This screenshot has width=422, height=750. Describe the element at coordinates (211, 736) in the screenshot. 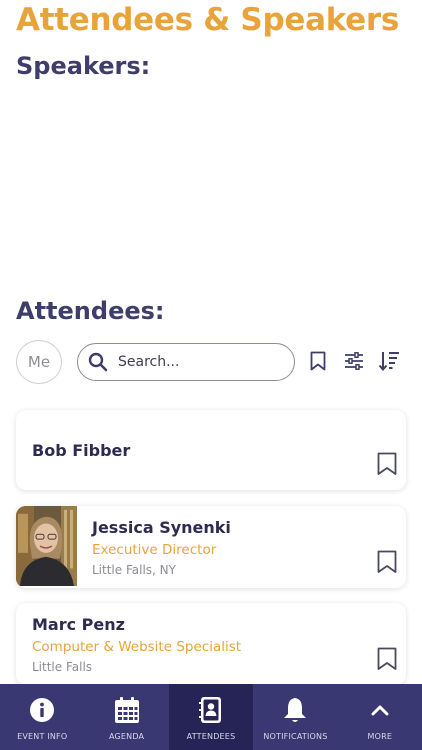

I see `tab-label: ATTENDEES` at that location.